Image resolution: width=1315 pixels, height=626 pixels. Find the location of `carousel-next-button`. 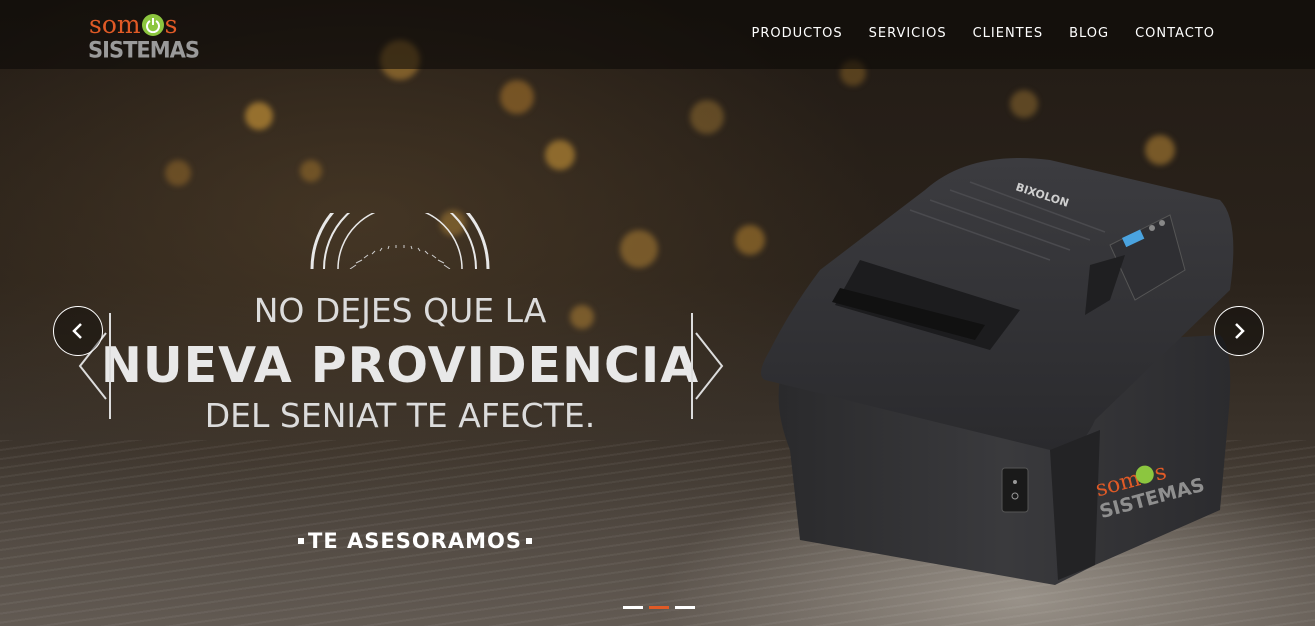

carousel-next-button is located at coordinates (1239, 331).